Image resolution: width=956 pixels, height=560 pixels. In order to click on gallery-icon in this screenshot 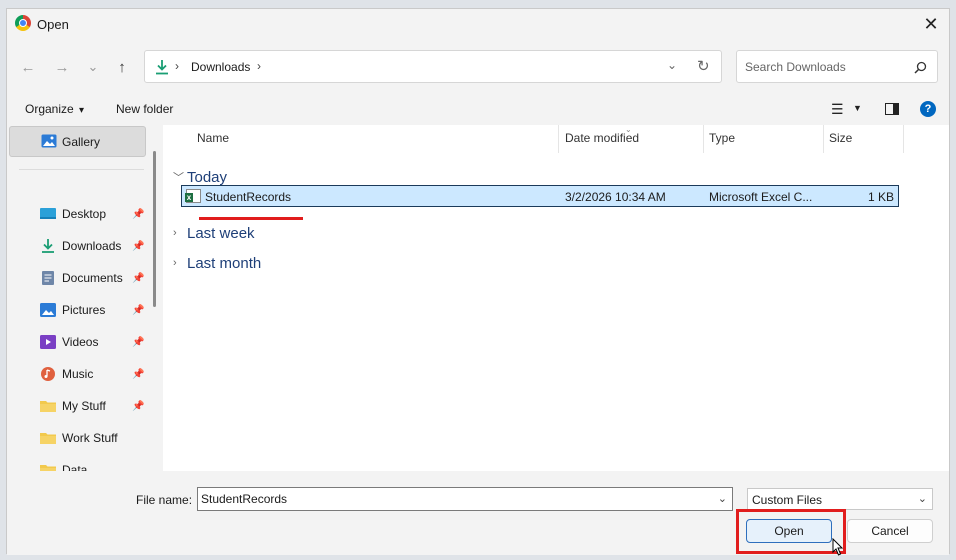, I will do `click(49, 141)`.